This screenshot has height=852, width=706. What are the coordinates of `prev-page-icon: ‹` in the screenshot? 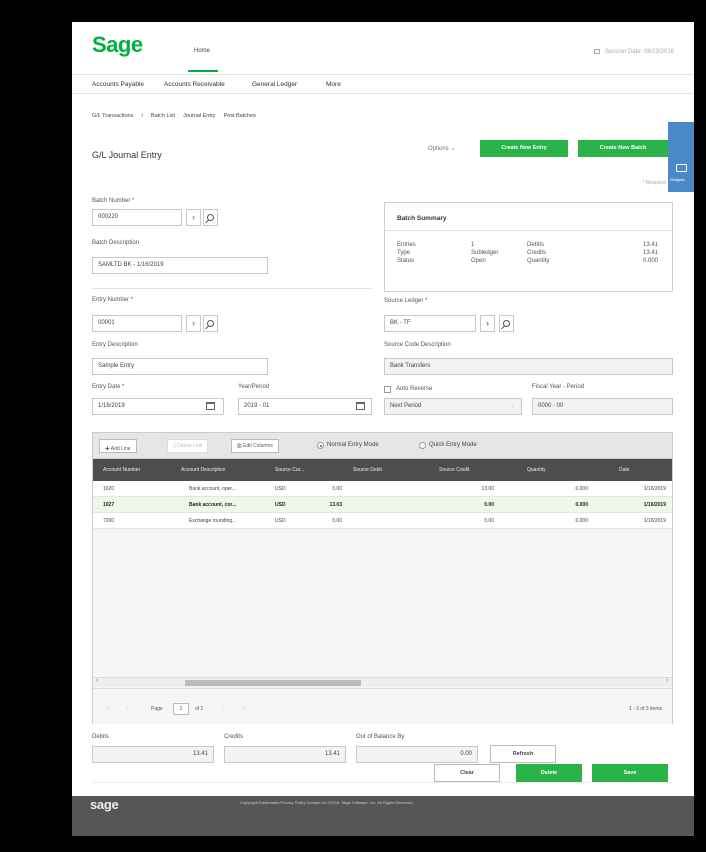 It's located at (128, 709).